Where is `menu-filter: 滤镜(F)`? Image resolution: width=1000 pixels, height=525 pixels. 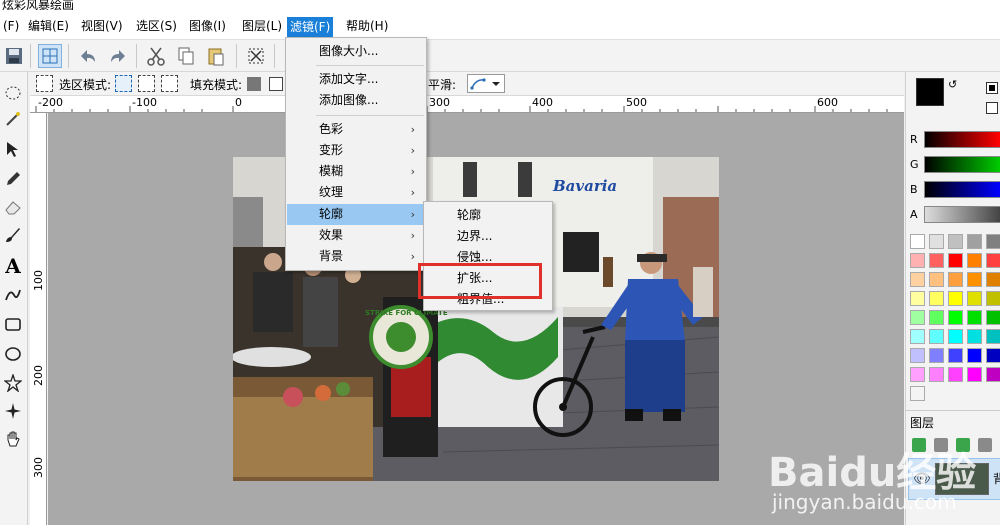
menu-filter: 滤镜(F) is located at coordinates (310, 27).